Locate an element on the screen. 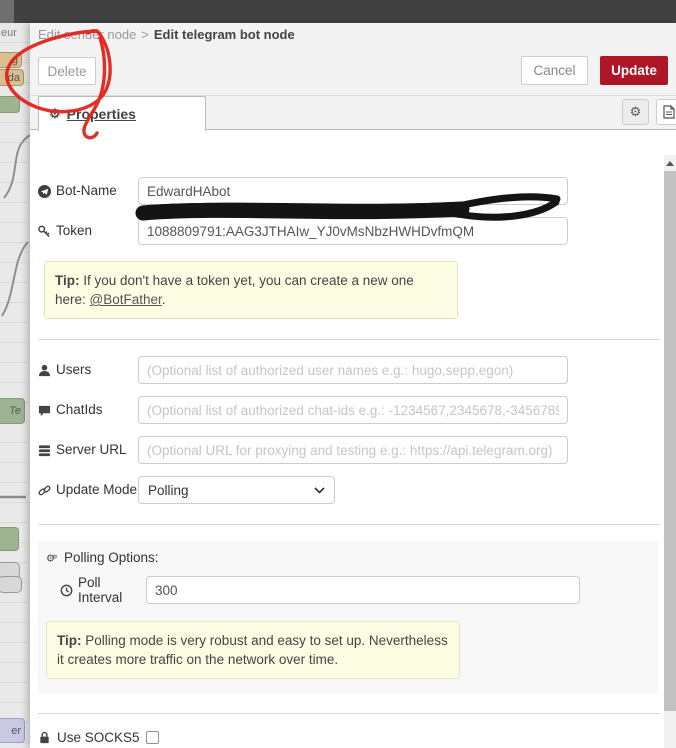  scrollbar is located at coordinates (670, 451).